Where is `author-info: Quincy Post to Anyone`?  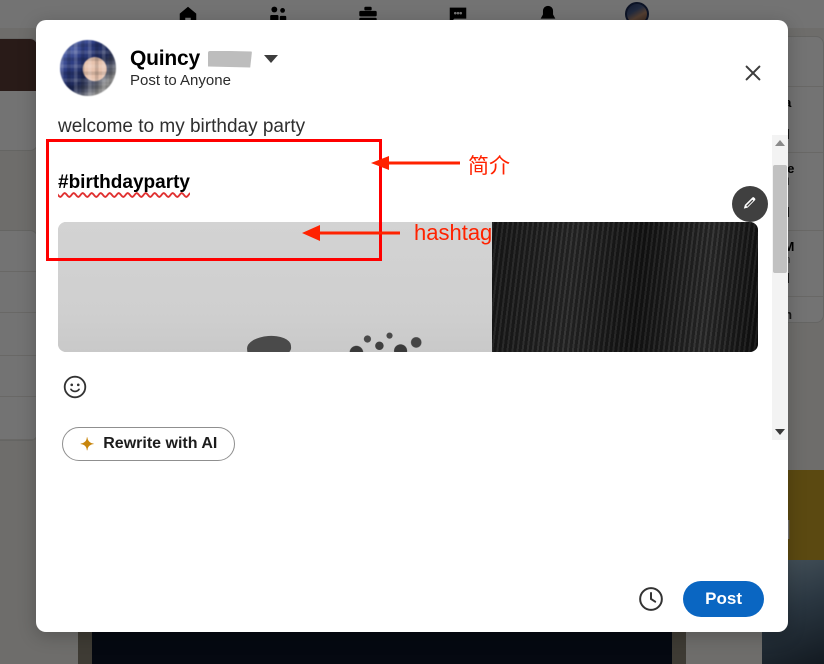 author-info: Quincy Post to Anyone is located at coordinates (204, 68).